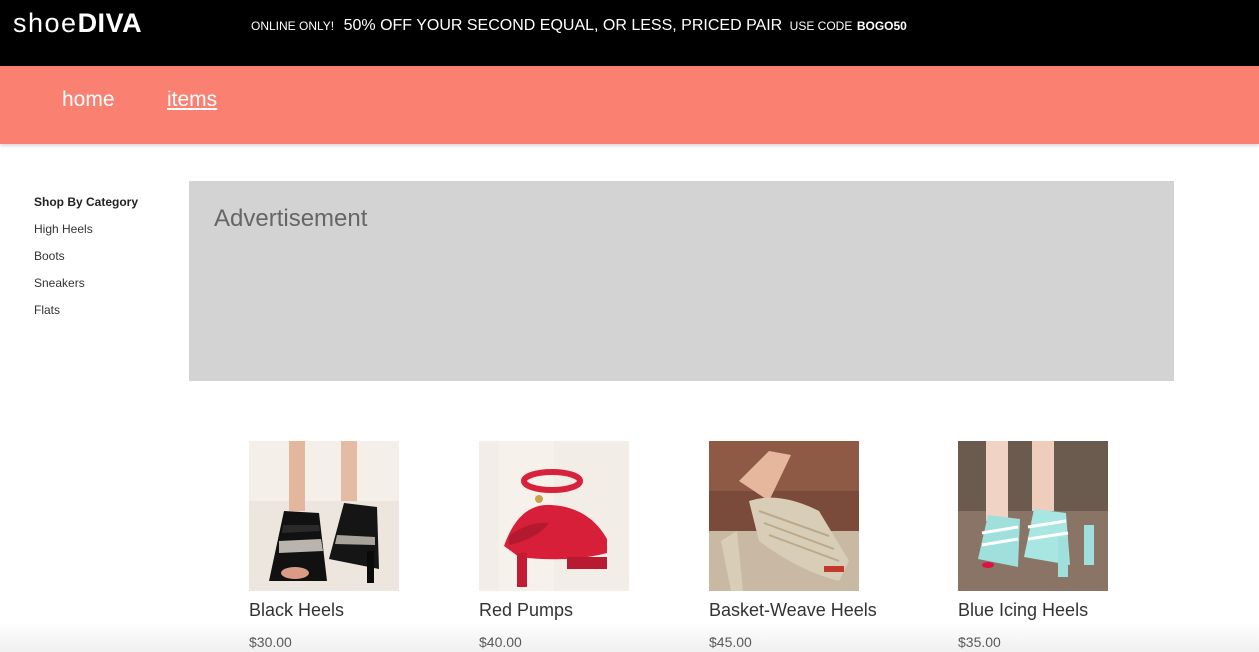 This screenshot has height=652, width=1259. What do you see at coordinates (99, 316) in the screenshot?
I see `category-flats-link: Flats` at bounding box center [99, 316].